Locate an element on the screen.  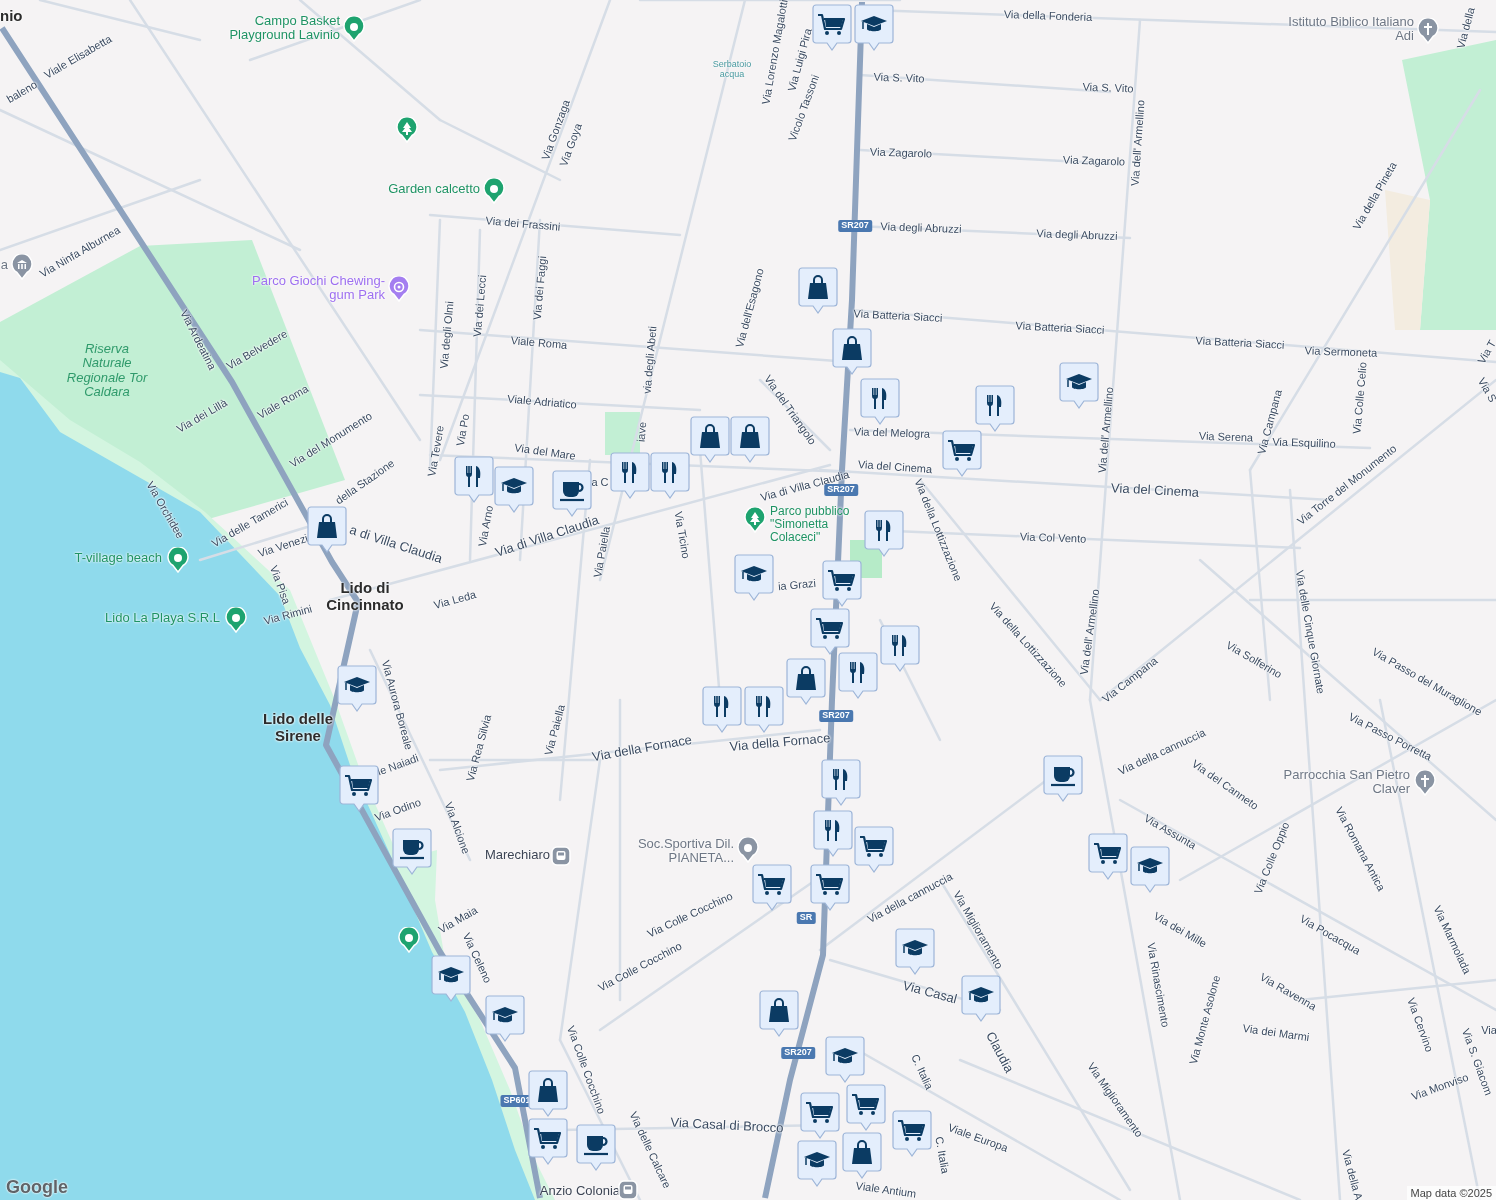
street-label: Via Casal di Brocco is located at coordinates (727, 1125).